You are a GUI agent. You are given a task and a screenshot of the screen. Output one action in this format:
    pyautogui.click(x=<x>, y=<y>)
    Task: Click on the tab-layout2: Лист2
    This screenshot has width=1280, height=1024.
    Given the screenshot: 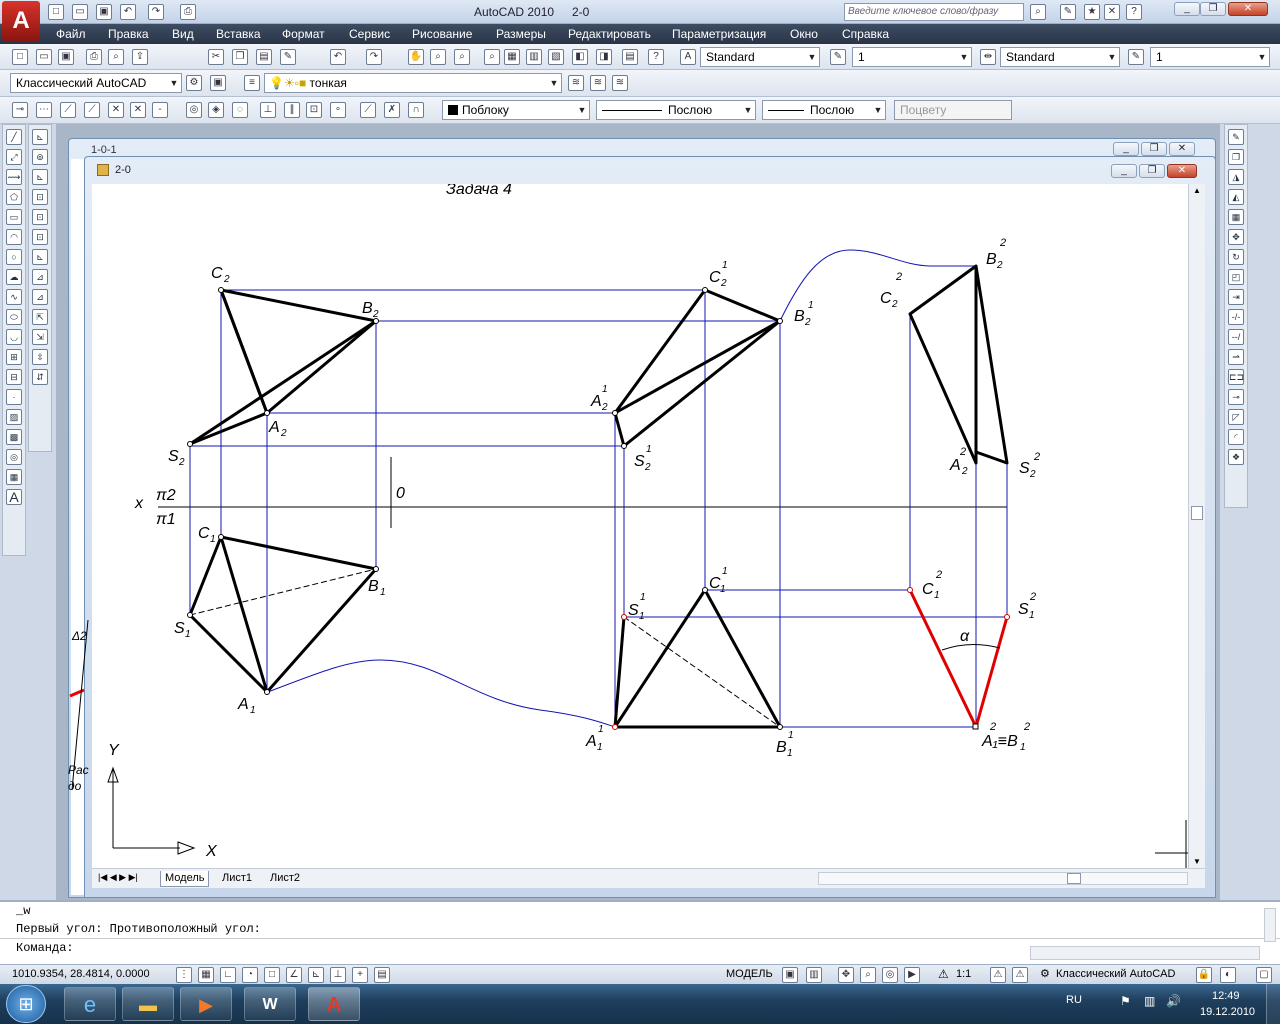 What is the action you would take?
    pyautogui.click(x=285, y=879)
    